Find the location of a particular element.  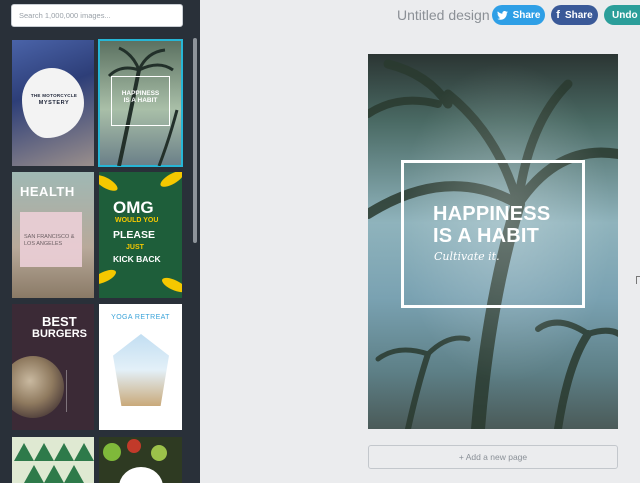

template-text: WOULD YOU is located at coordinates (137, 220).